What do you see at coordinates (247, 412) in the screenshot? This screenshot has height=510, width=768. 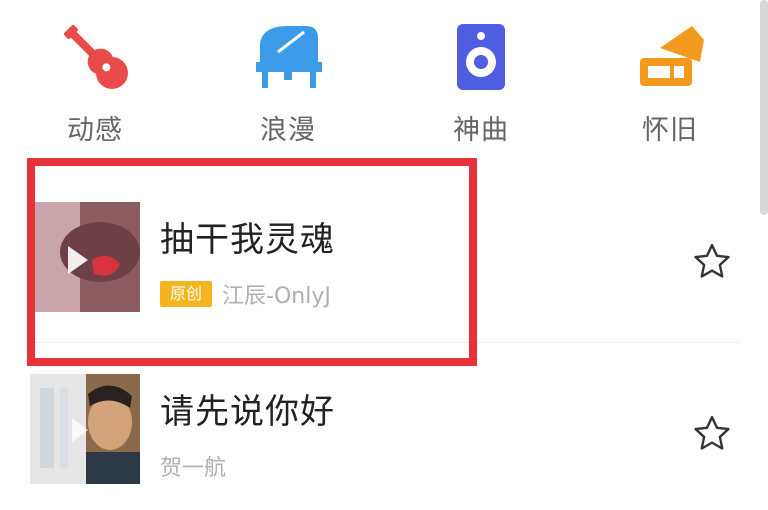 I see `song-title: 请先说你好` at bounding box center [247, 412].